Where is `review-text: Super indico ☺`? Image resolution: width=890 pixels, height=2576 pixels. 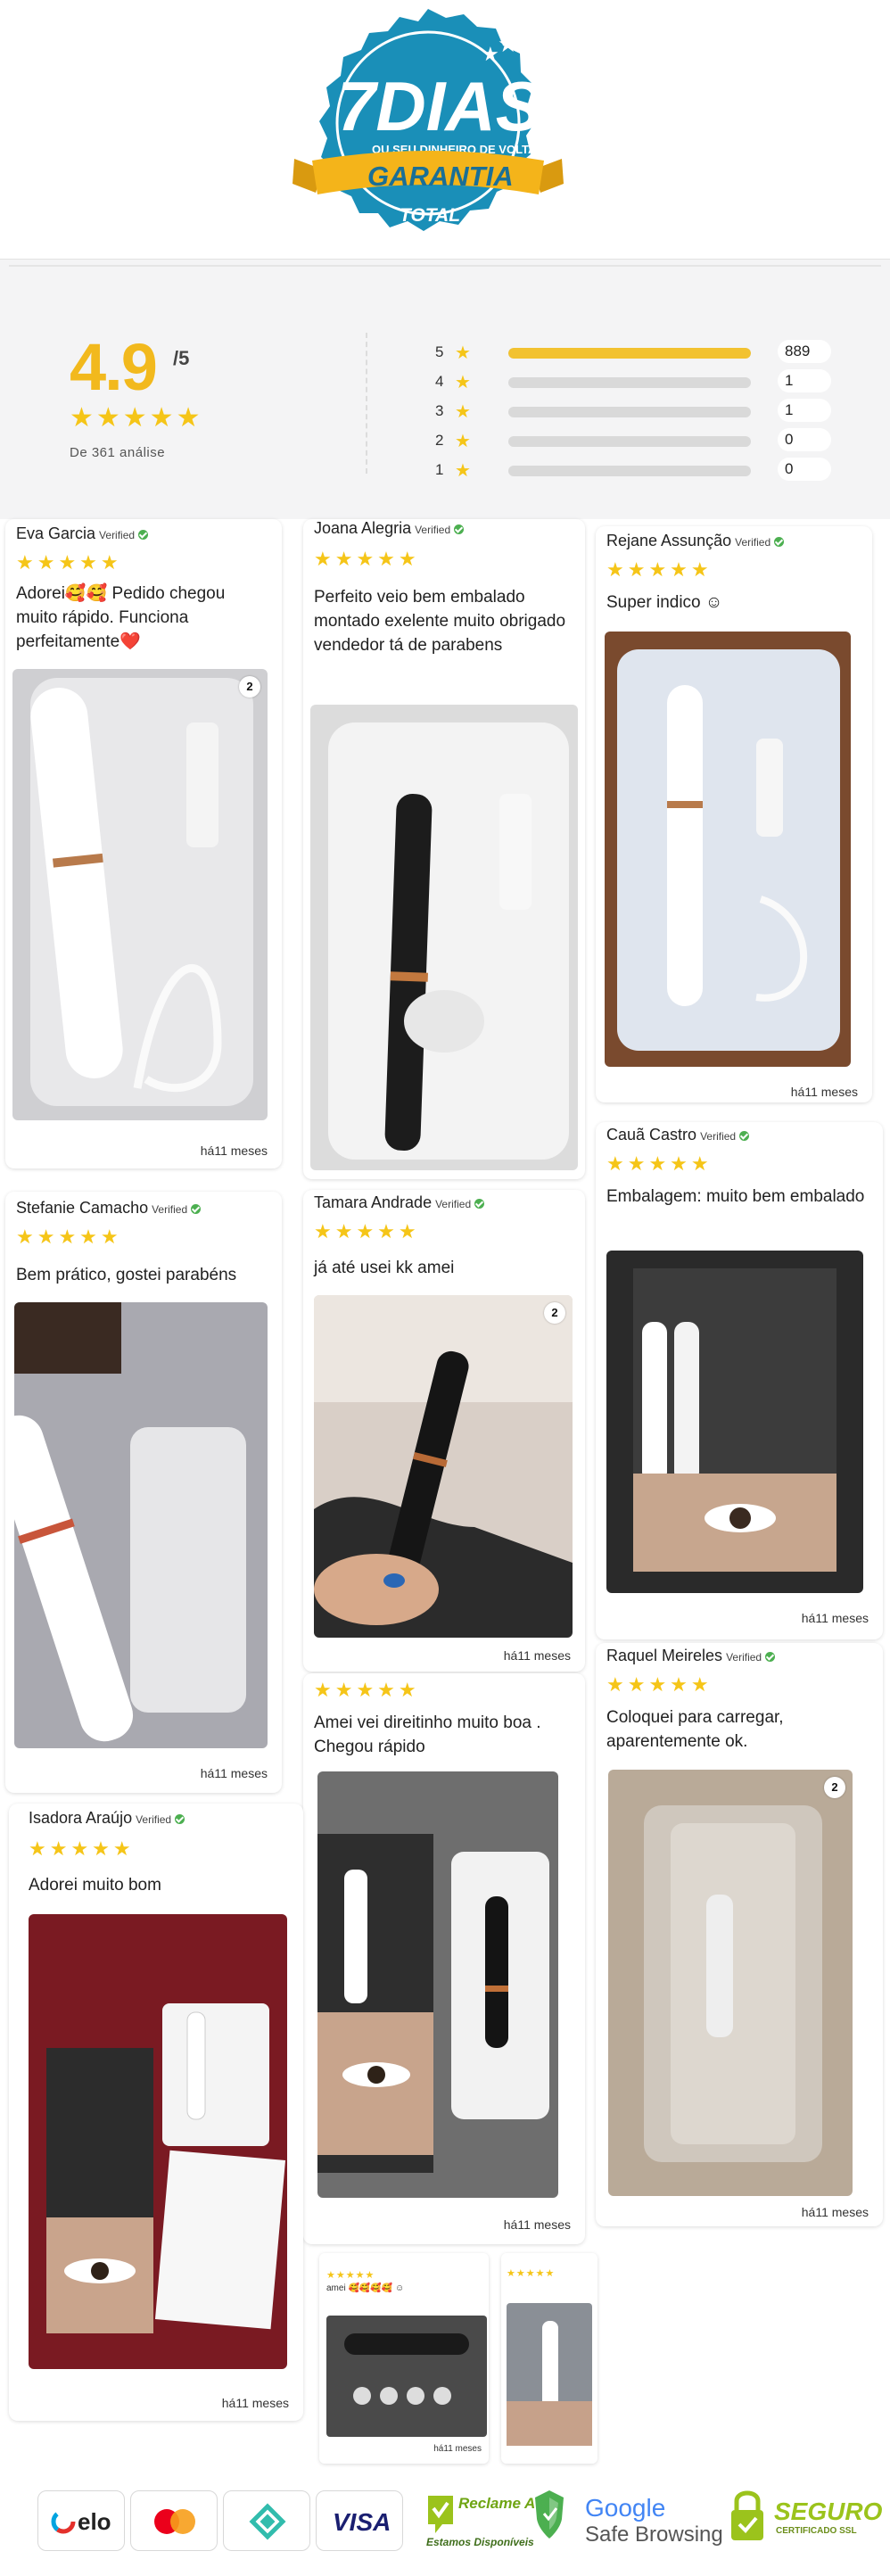
review-text: Super indico ☺ is located at coordinates (664, 602).